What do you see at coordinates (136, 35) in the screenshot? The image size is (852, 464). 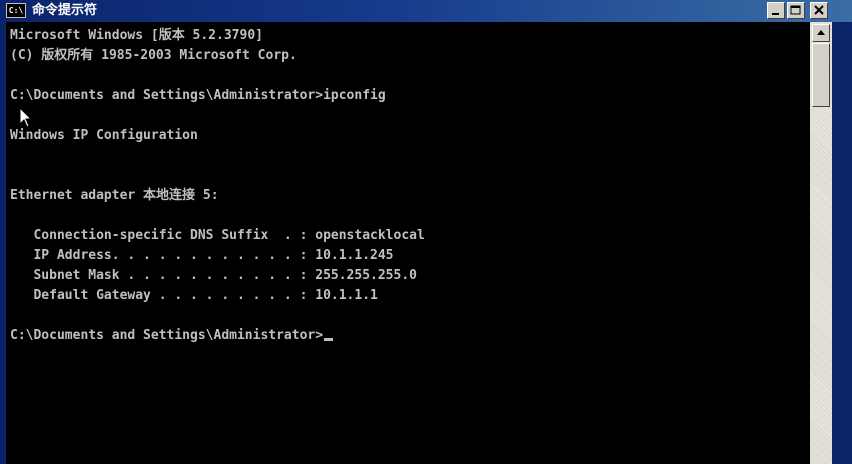 I see `console-line: Microsoft Windows [版本 5.2.3790]` at bounding box center [136, 35].